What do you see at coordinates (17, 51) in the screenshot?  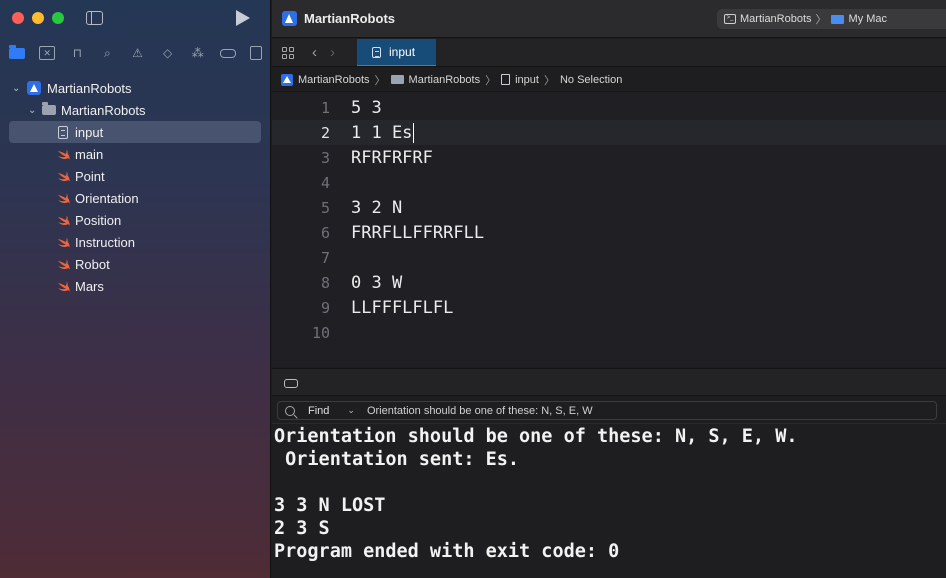 I see `project-navigator-folder-icon` at bounding box center [17, 51].